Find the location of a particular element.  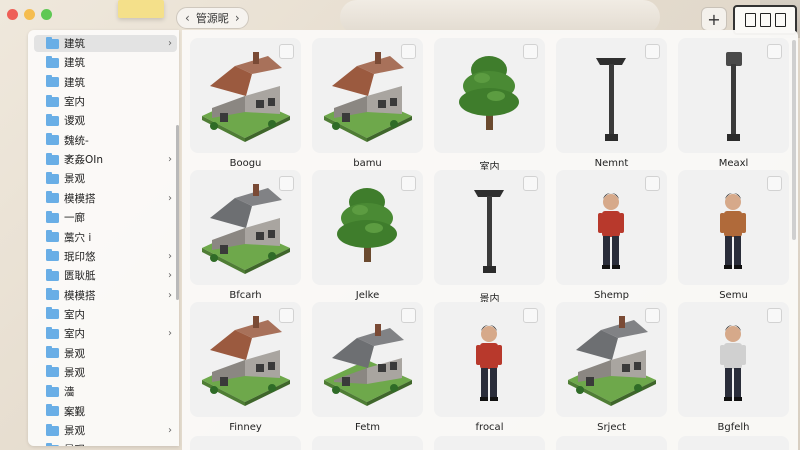

sidebar-item: 濇 is located at coordinates (105, 391).